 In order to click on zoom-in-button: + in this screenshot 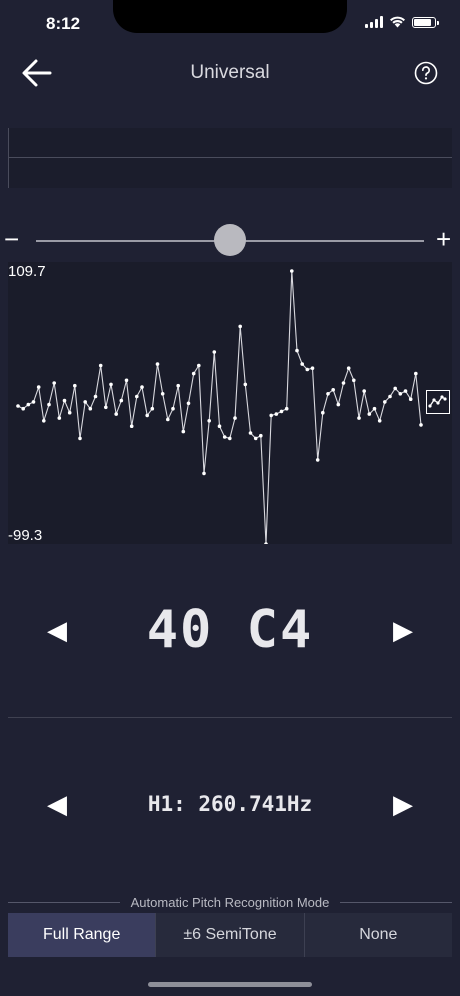, I will do `click(443, 239)`.